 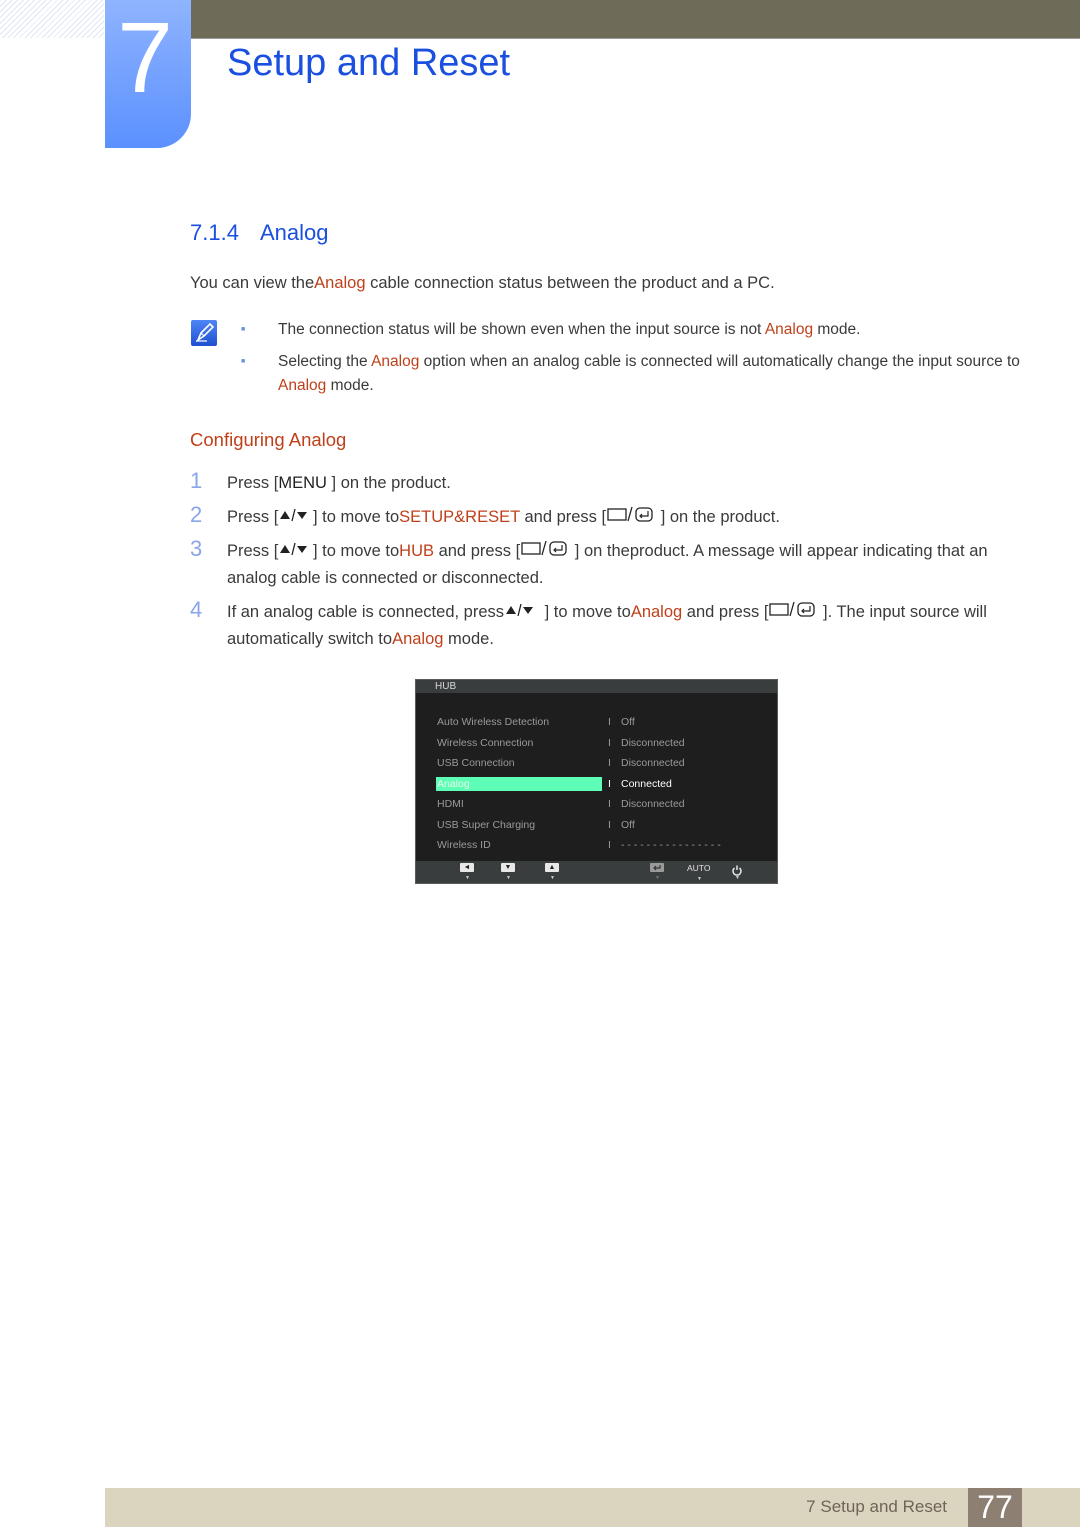 What do you see at coordinates (369, 63) in the screenshot?
I see `chapter-title: Setup and Reset` at bounding box center [369, 63].